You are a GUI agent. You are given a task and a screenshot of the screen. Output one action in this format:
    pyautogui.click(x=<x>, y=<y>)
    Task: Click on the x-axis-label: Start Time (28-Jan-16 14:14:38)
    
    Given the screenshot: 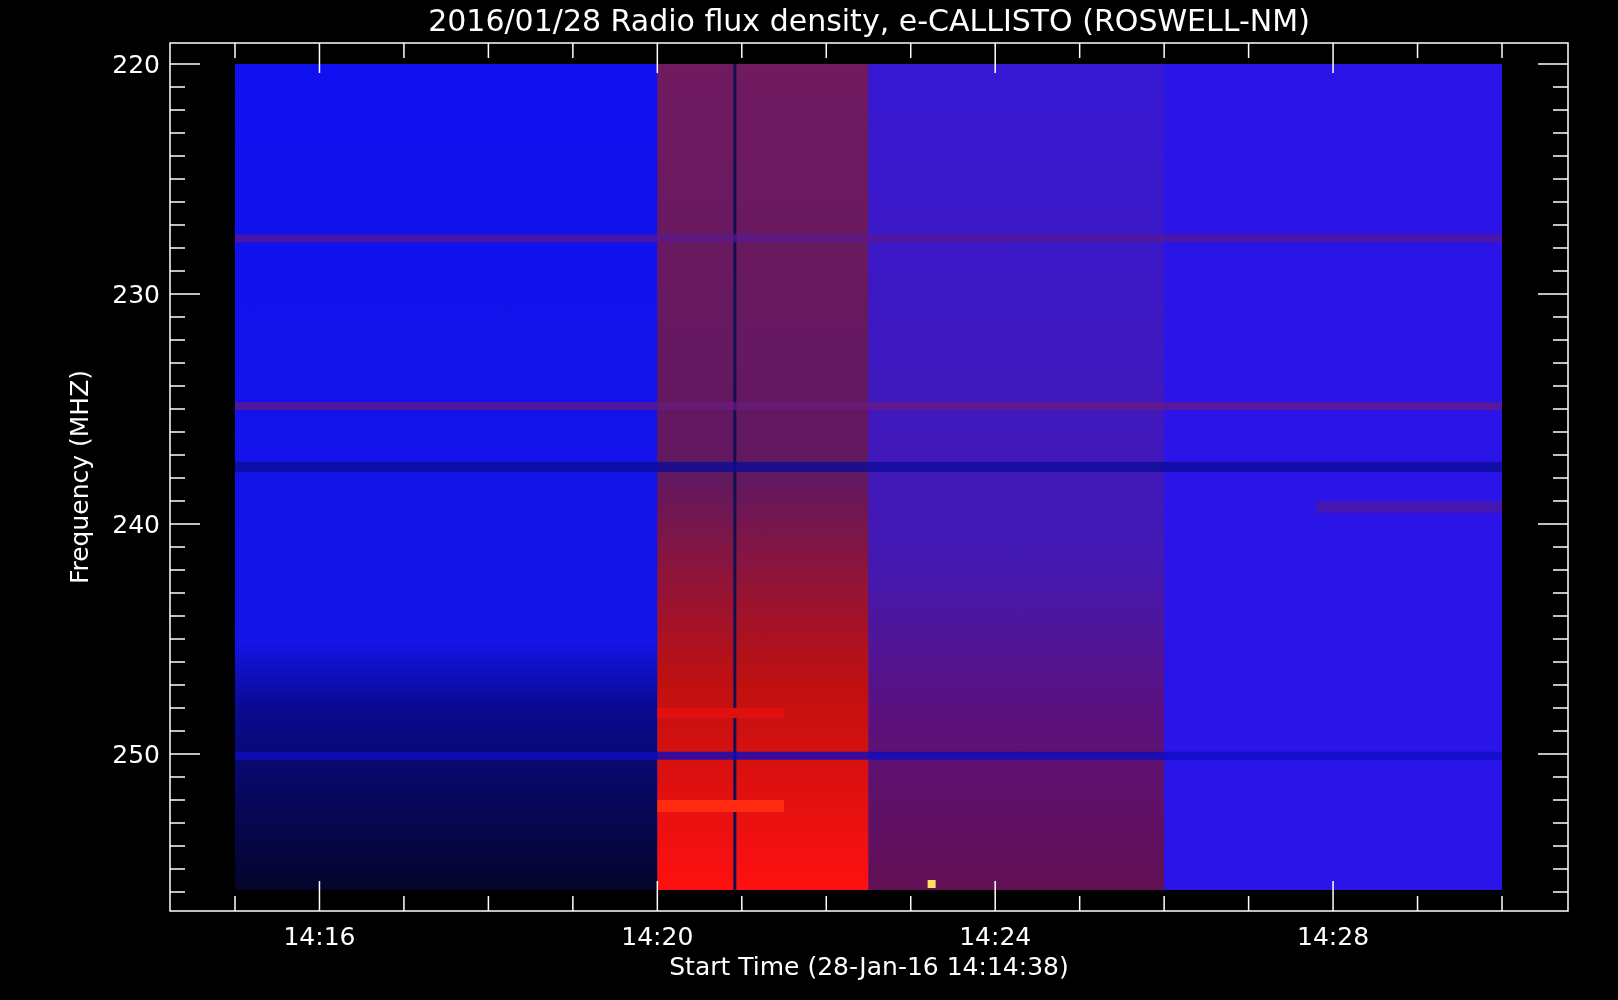 What is the action you would take?
    pyautogui.click(x=869, y=966)
    